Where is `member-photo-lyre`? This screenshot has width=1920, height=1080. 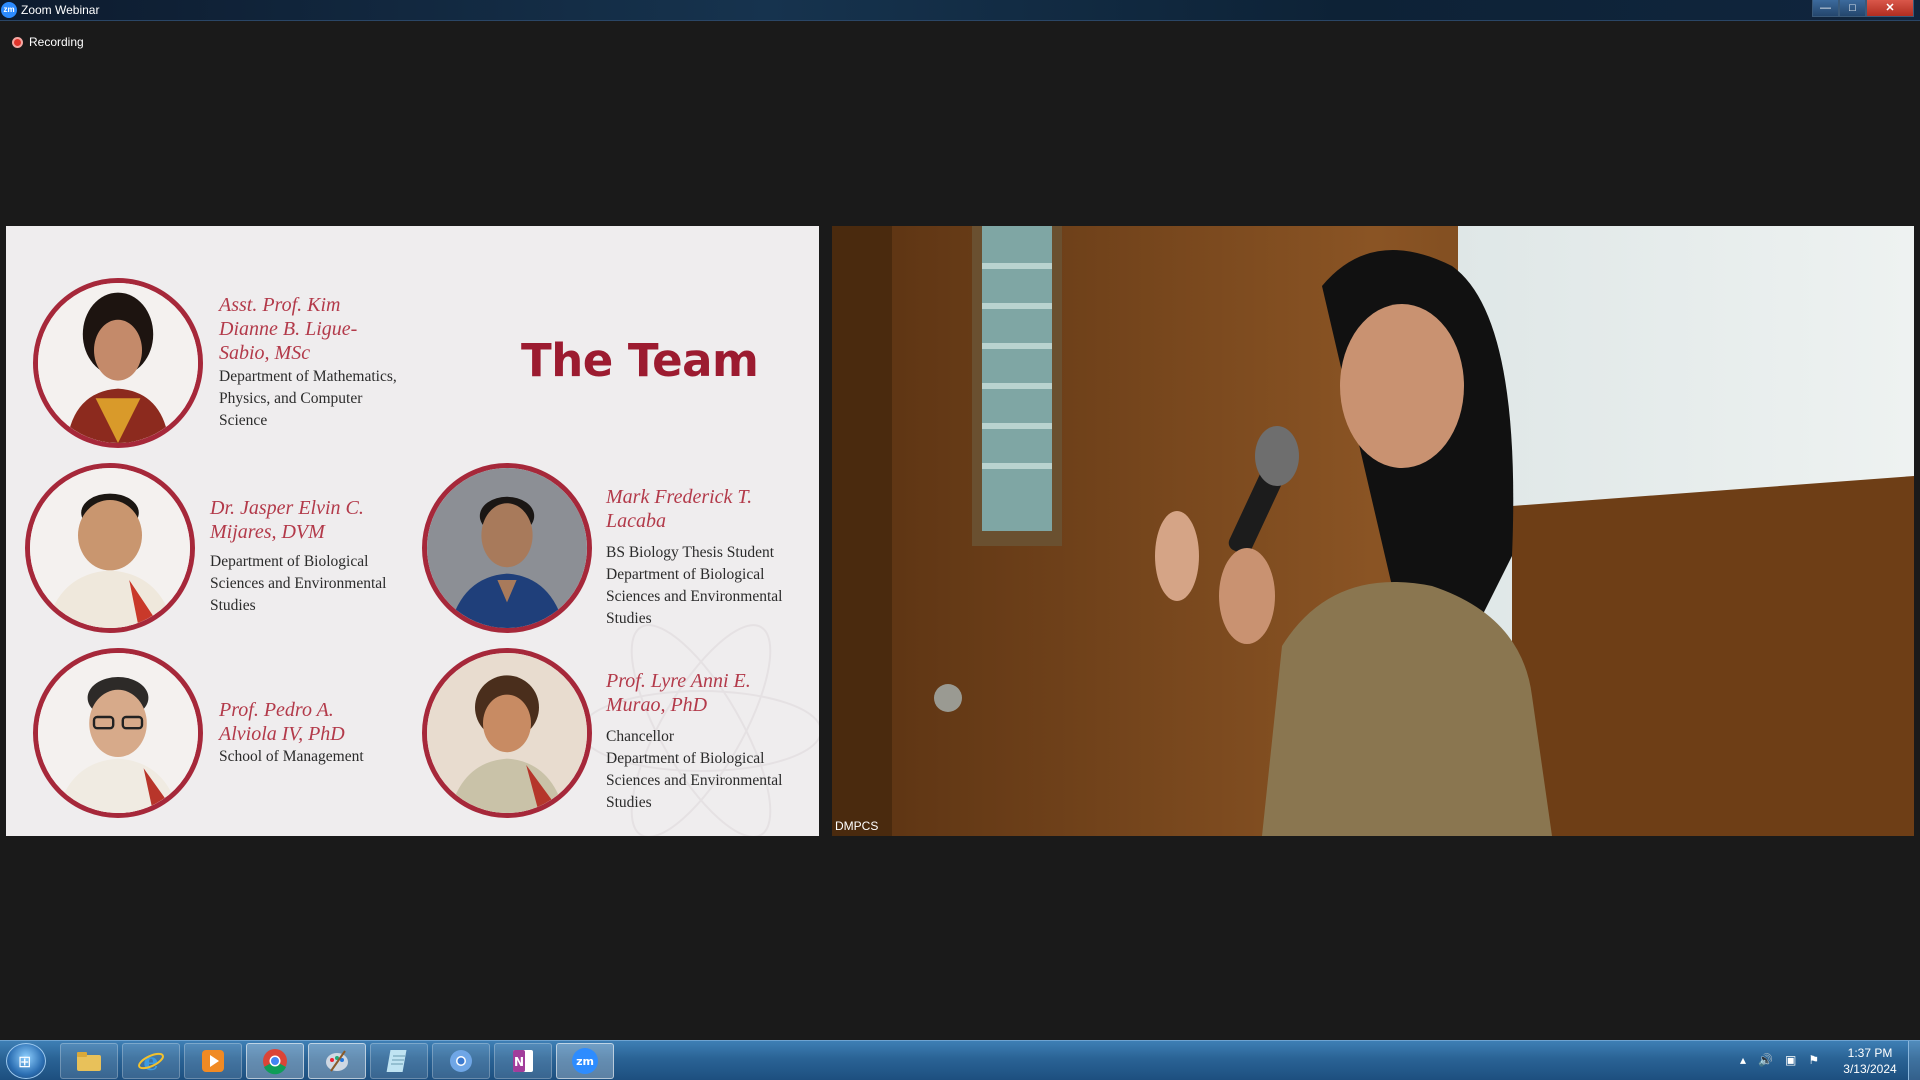
member-photo-lyre is located at coordinates (507, 733).